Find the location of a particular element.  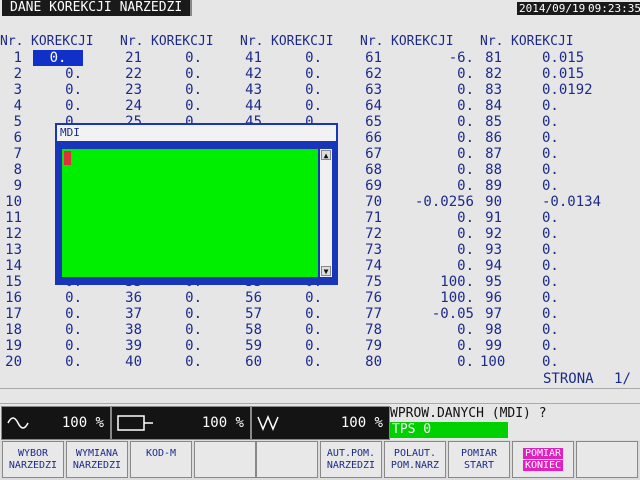

tool-number: 84 is located at coordinates (493, 106).